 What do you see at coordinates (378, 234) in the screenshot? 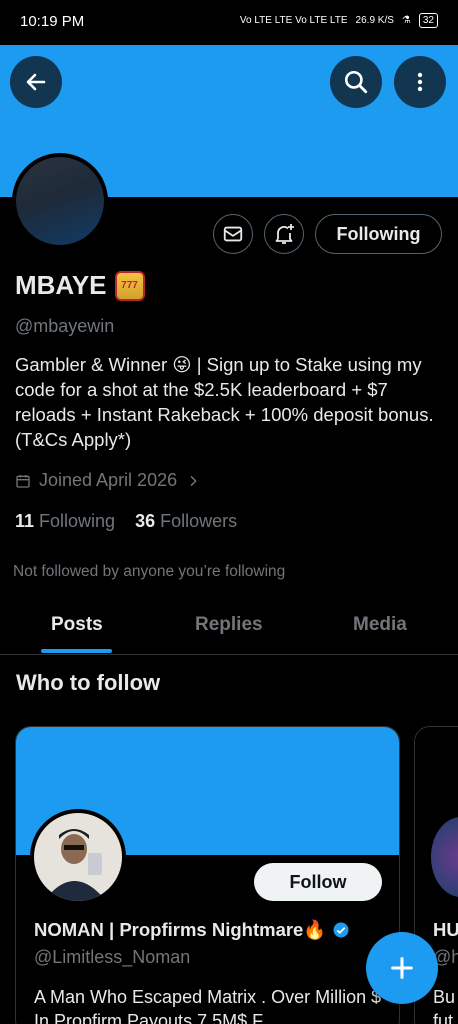
I see `following-button: Following` at bounding box center [378, 234].